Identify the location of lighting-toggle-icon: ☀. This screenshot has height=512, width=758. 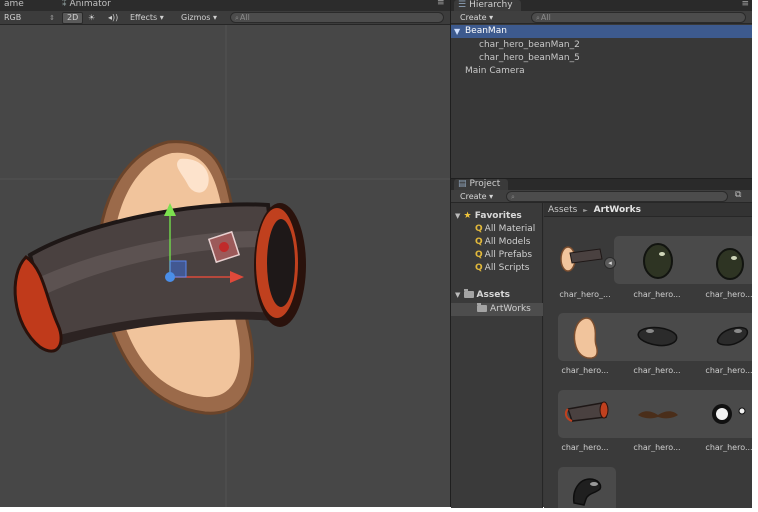
(91, 18).